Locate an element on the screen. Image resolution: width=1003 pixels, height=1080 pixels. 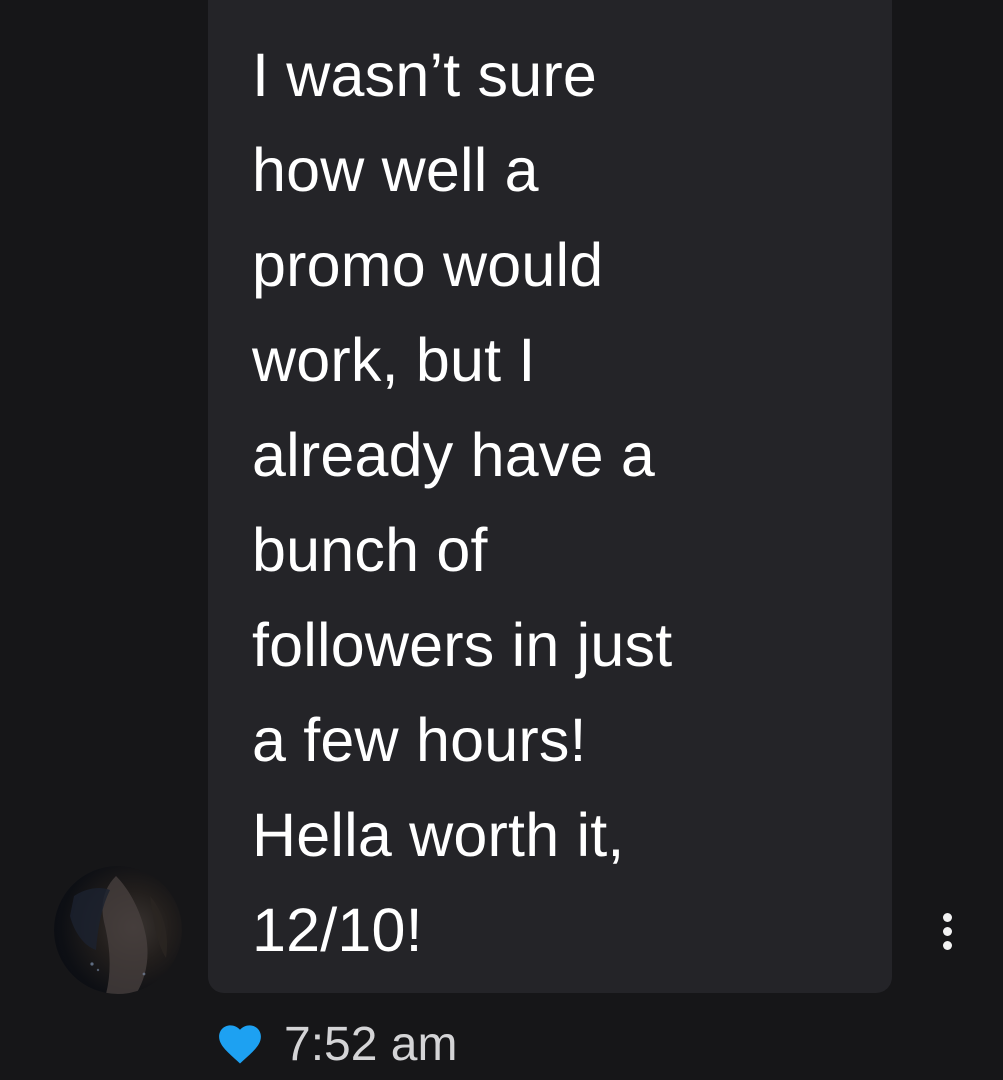
message-line: Hella worth it, is located at coordinates (438, 835).